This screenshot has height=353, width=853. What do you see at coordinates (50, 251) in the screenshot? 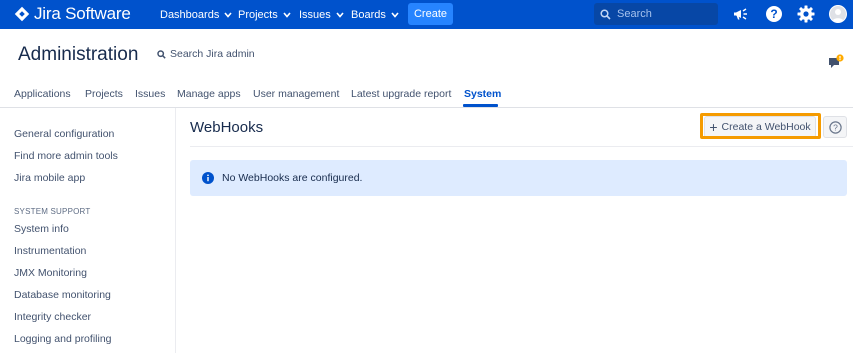
I see `sidebar-item-instrumentation: Instrumentation` at bounding box center [50, 251].